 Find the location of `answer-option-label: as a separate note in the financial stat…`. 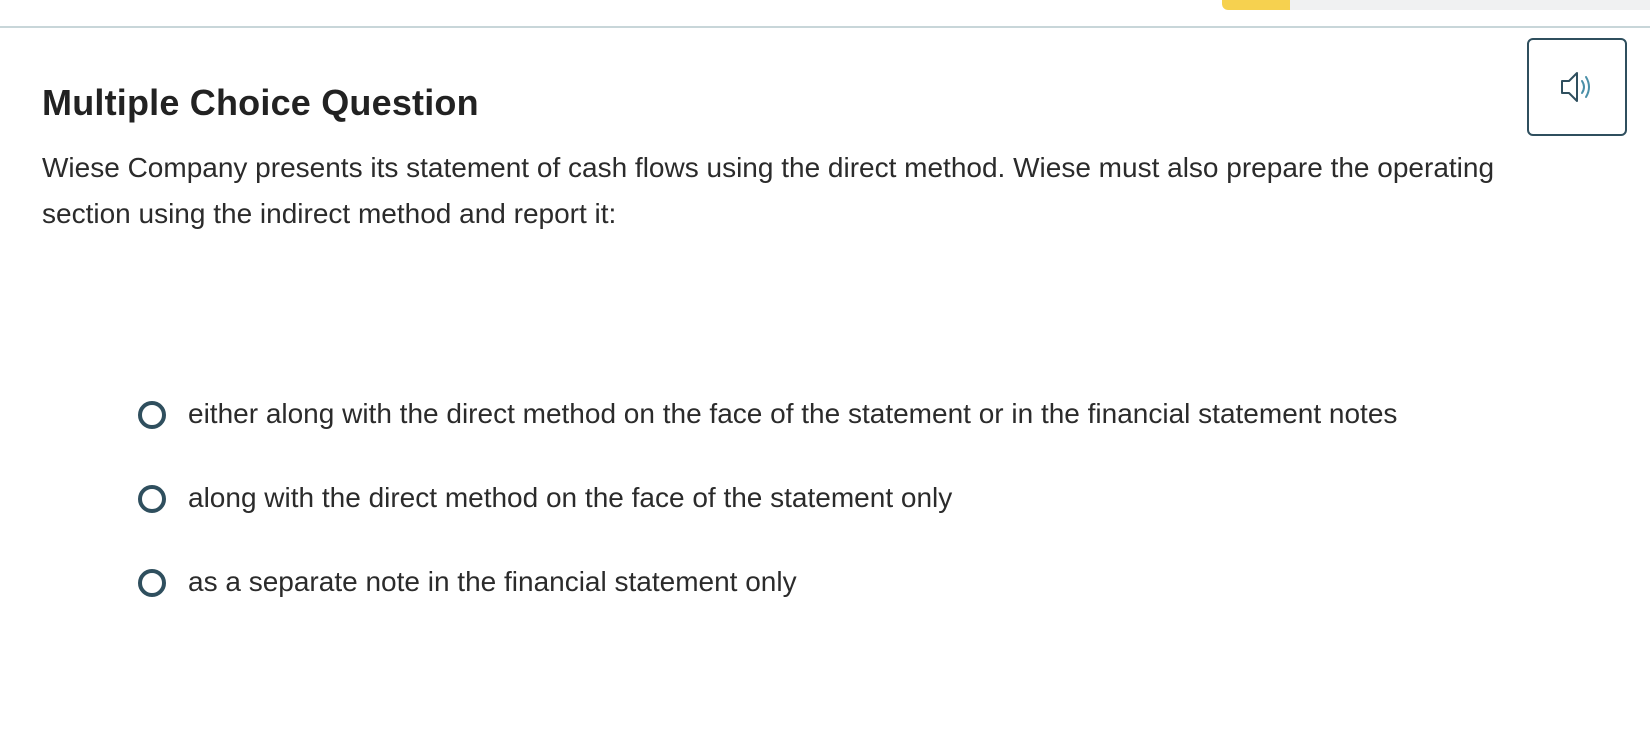

answer-option-label: as a separate note in the financial stat… is located at coordinates (492, 581).